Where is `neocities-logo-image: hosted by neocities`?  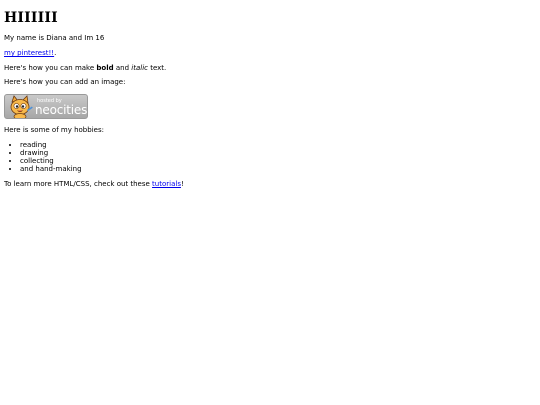 neocities-logo-image: hosted by neocities is located at coordinates (46, 106).